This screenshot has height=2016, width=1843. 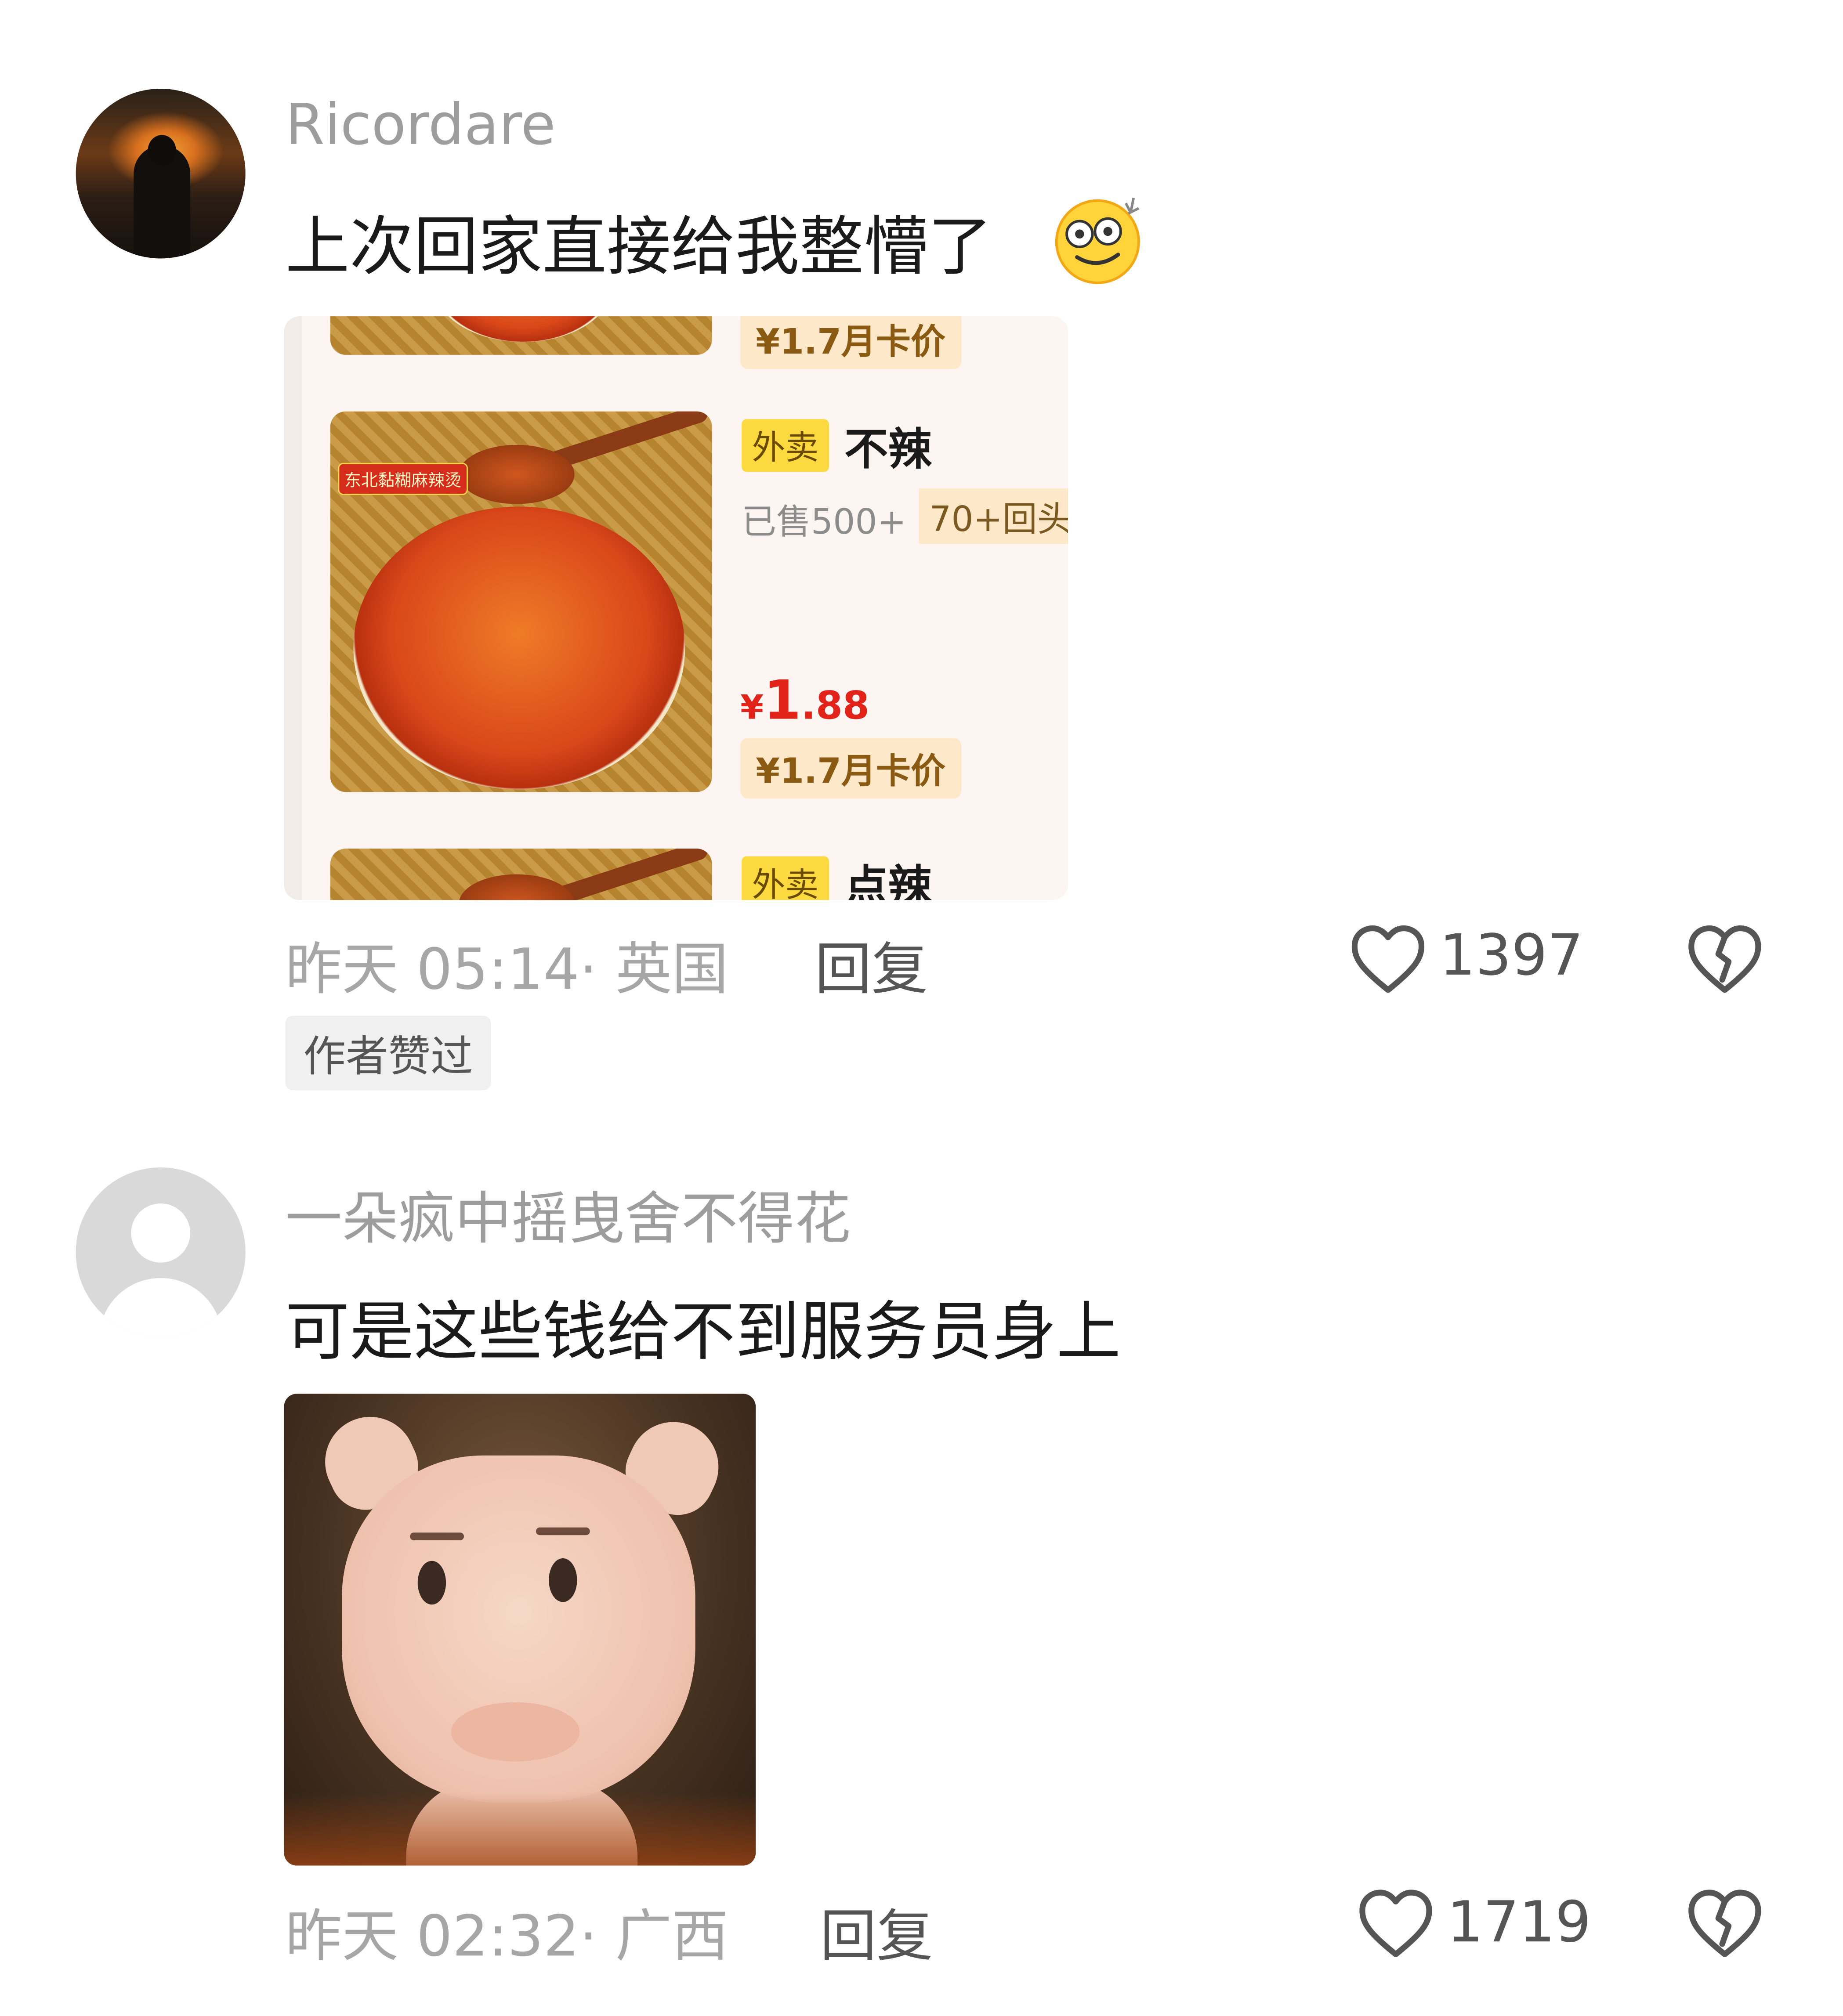 I want to click on pig-shade, so click(x=520, y=1829).